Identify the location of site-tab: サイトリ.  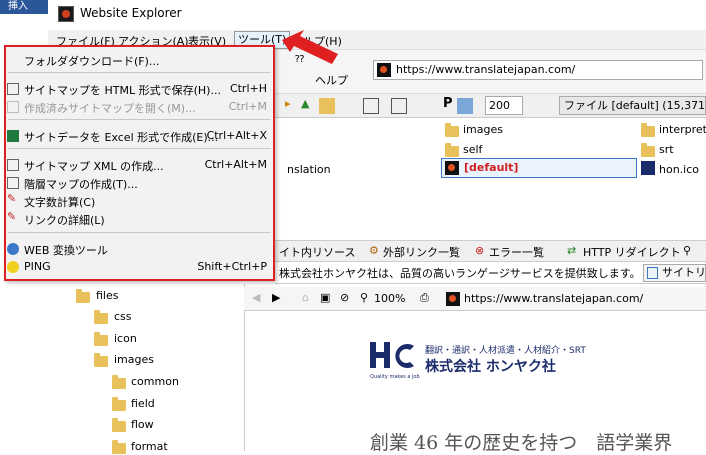
(674, 273).